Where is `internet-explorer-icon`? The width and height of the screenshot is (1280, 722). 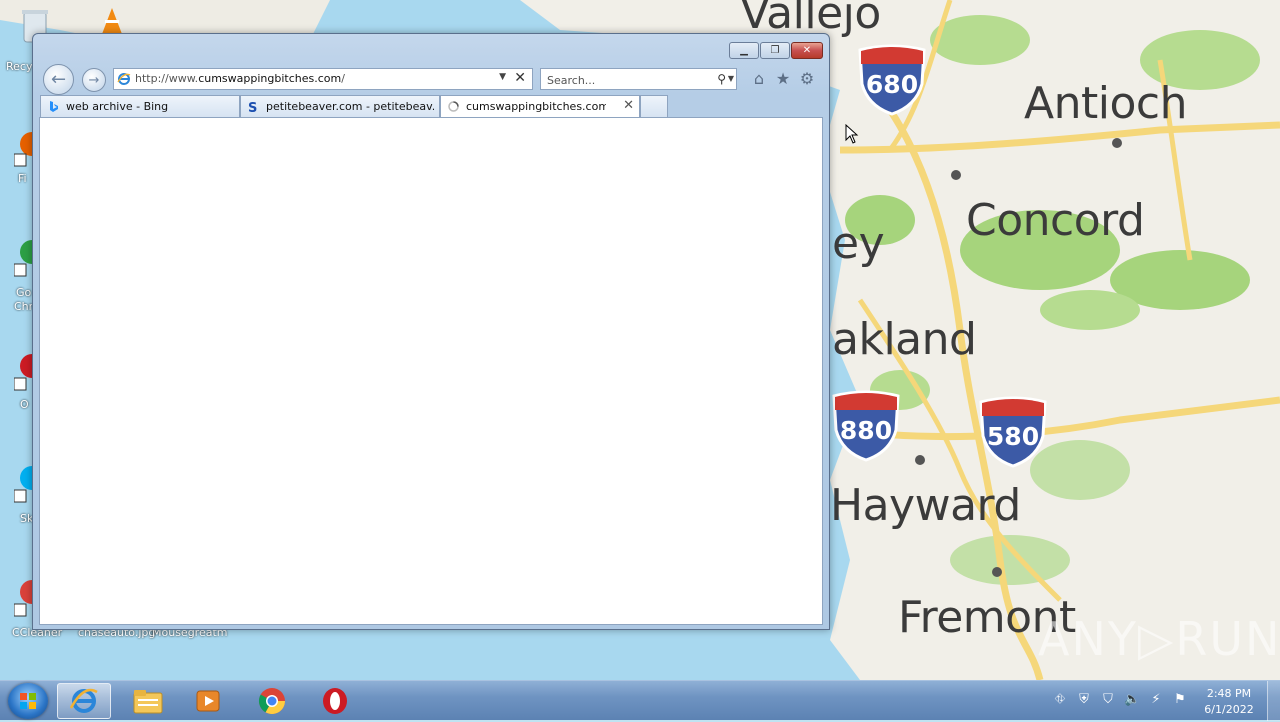
internet-explorer-icon is located at coordinates (83, 700).